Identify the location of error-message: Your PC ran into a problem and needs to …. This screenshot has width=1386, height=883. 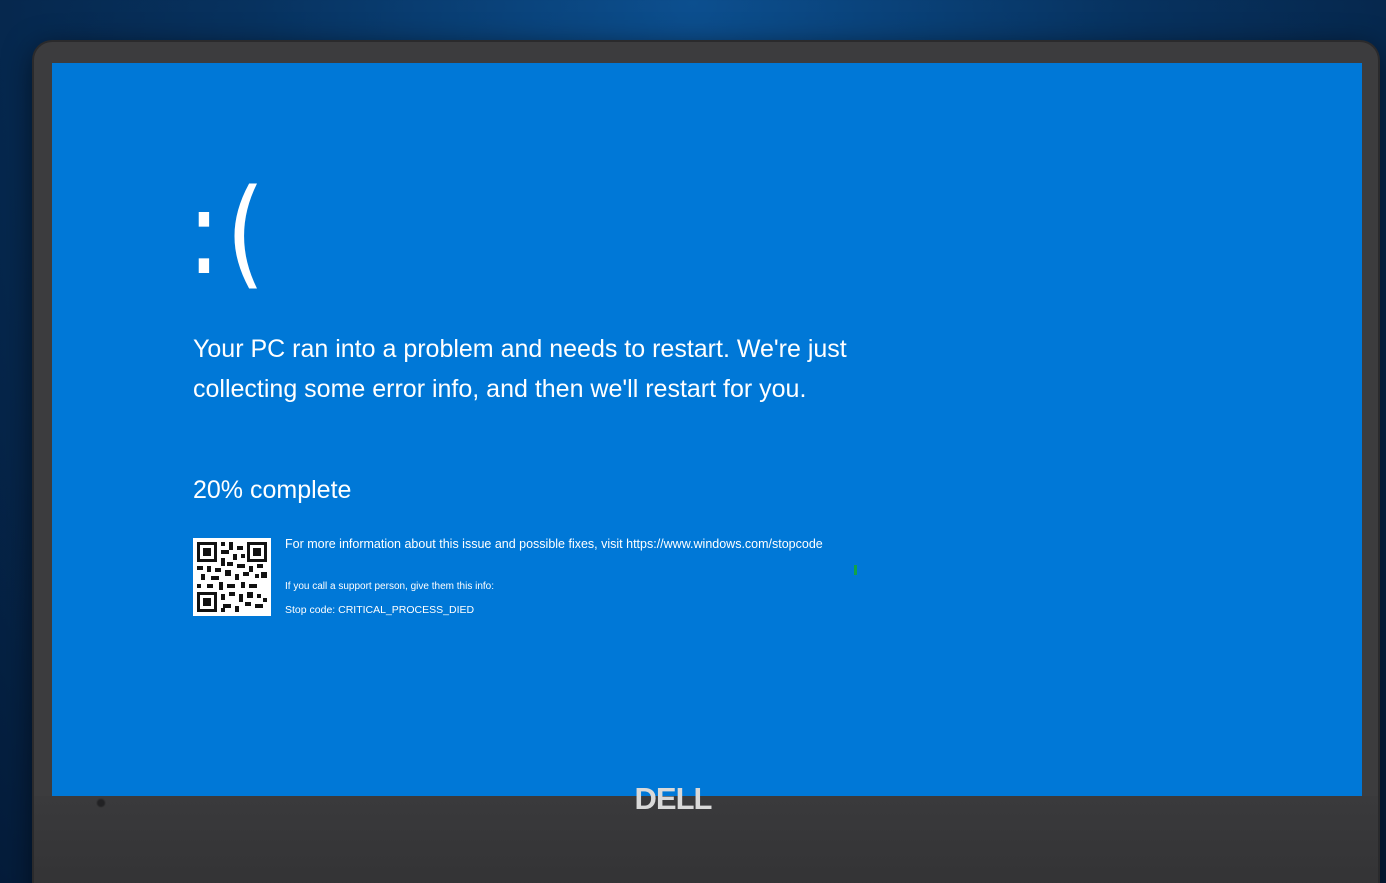
(520, 369).